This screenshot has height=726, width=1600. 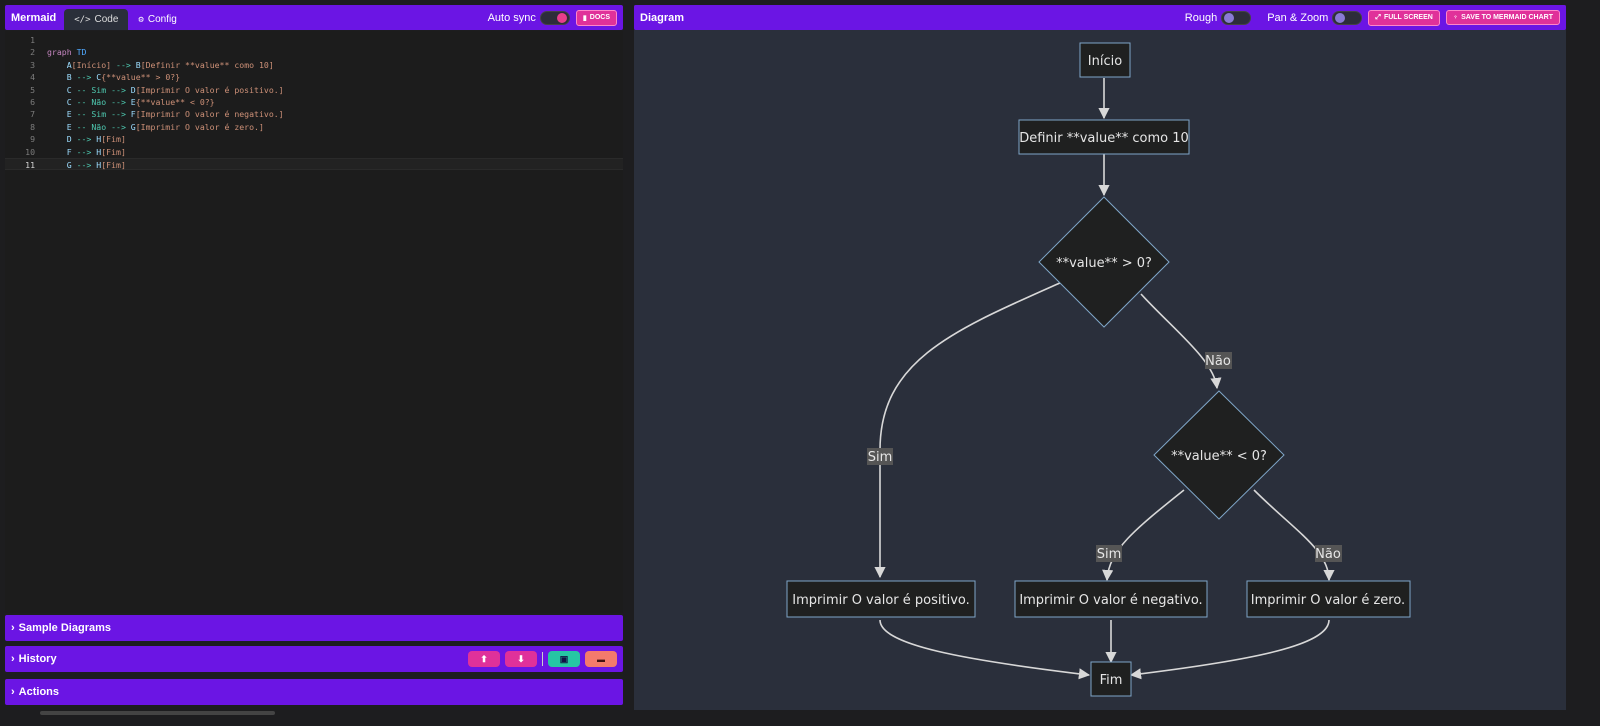 What do you see at coordinates (113, 151) in the screenshot?
I see `code-token: [Fim]` at bounding box center [113, 151].